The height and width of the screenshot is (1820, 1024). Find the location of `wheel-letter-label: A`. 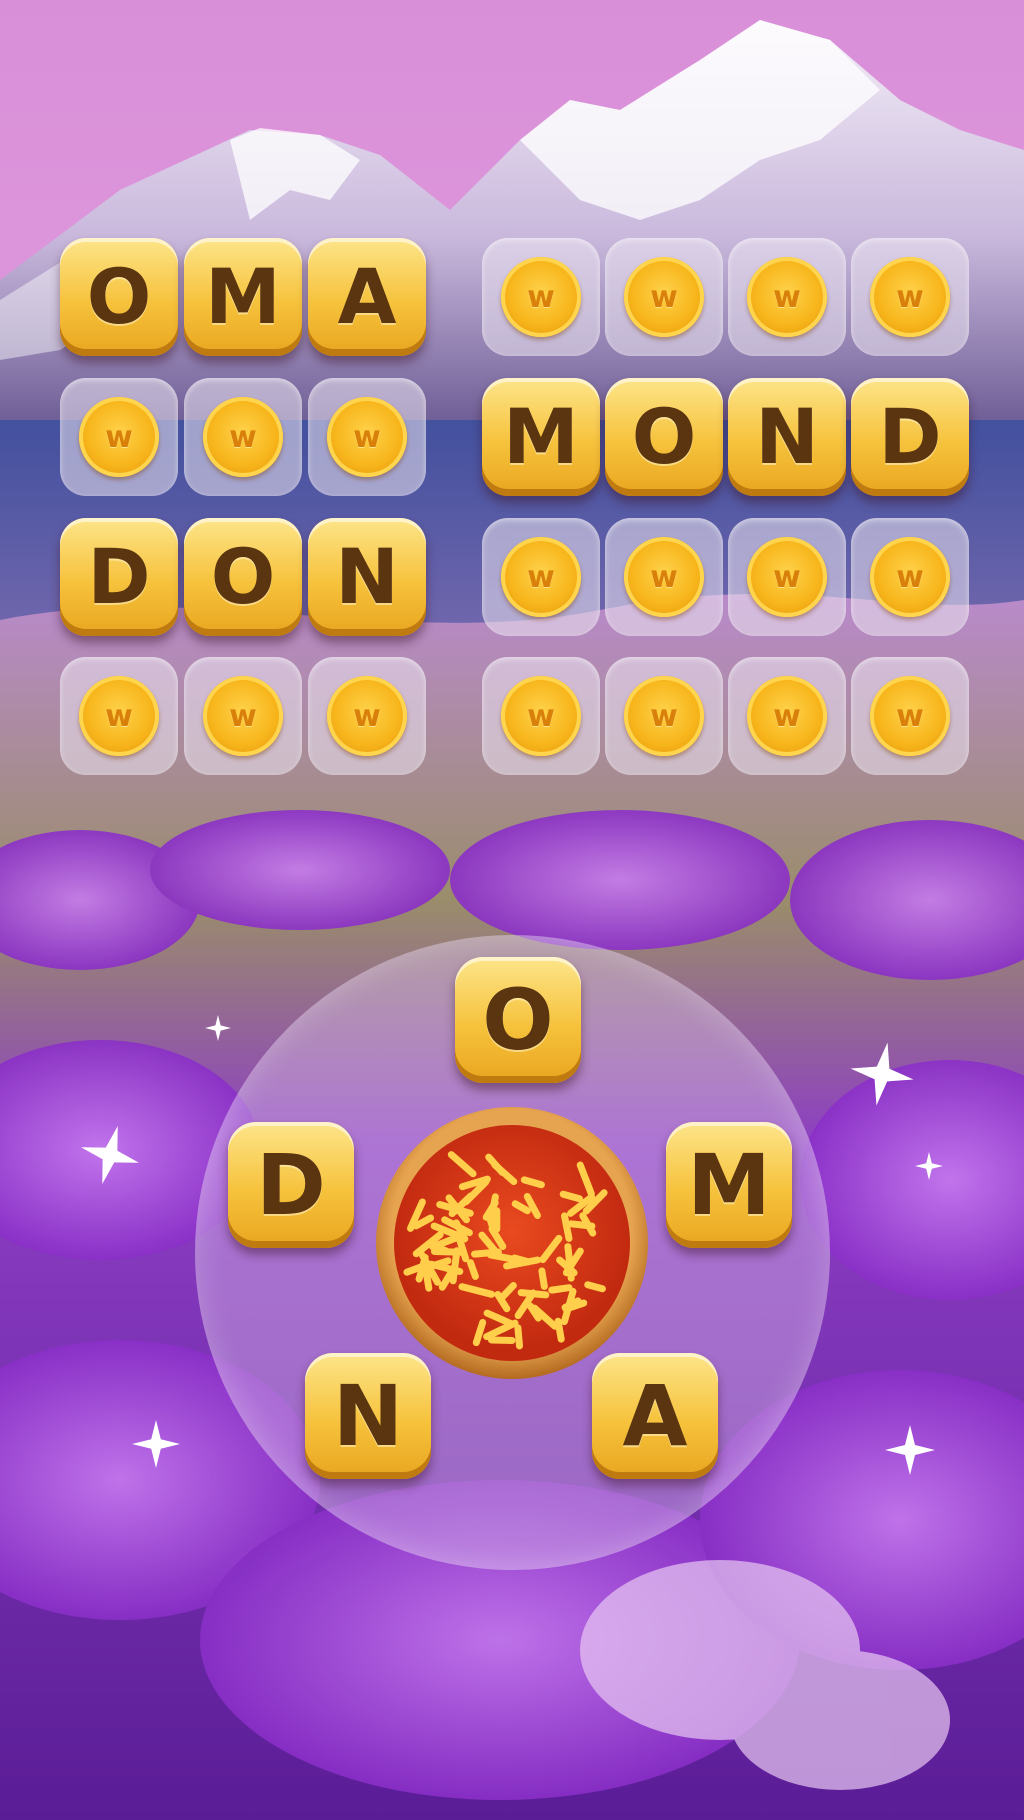

wheel-letter-label: A is located at coordinates (655, 1416).